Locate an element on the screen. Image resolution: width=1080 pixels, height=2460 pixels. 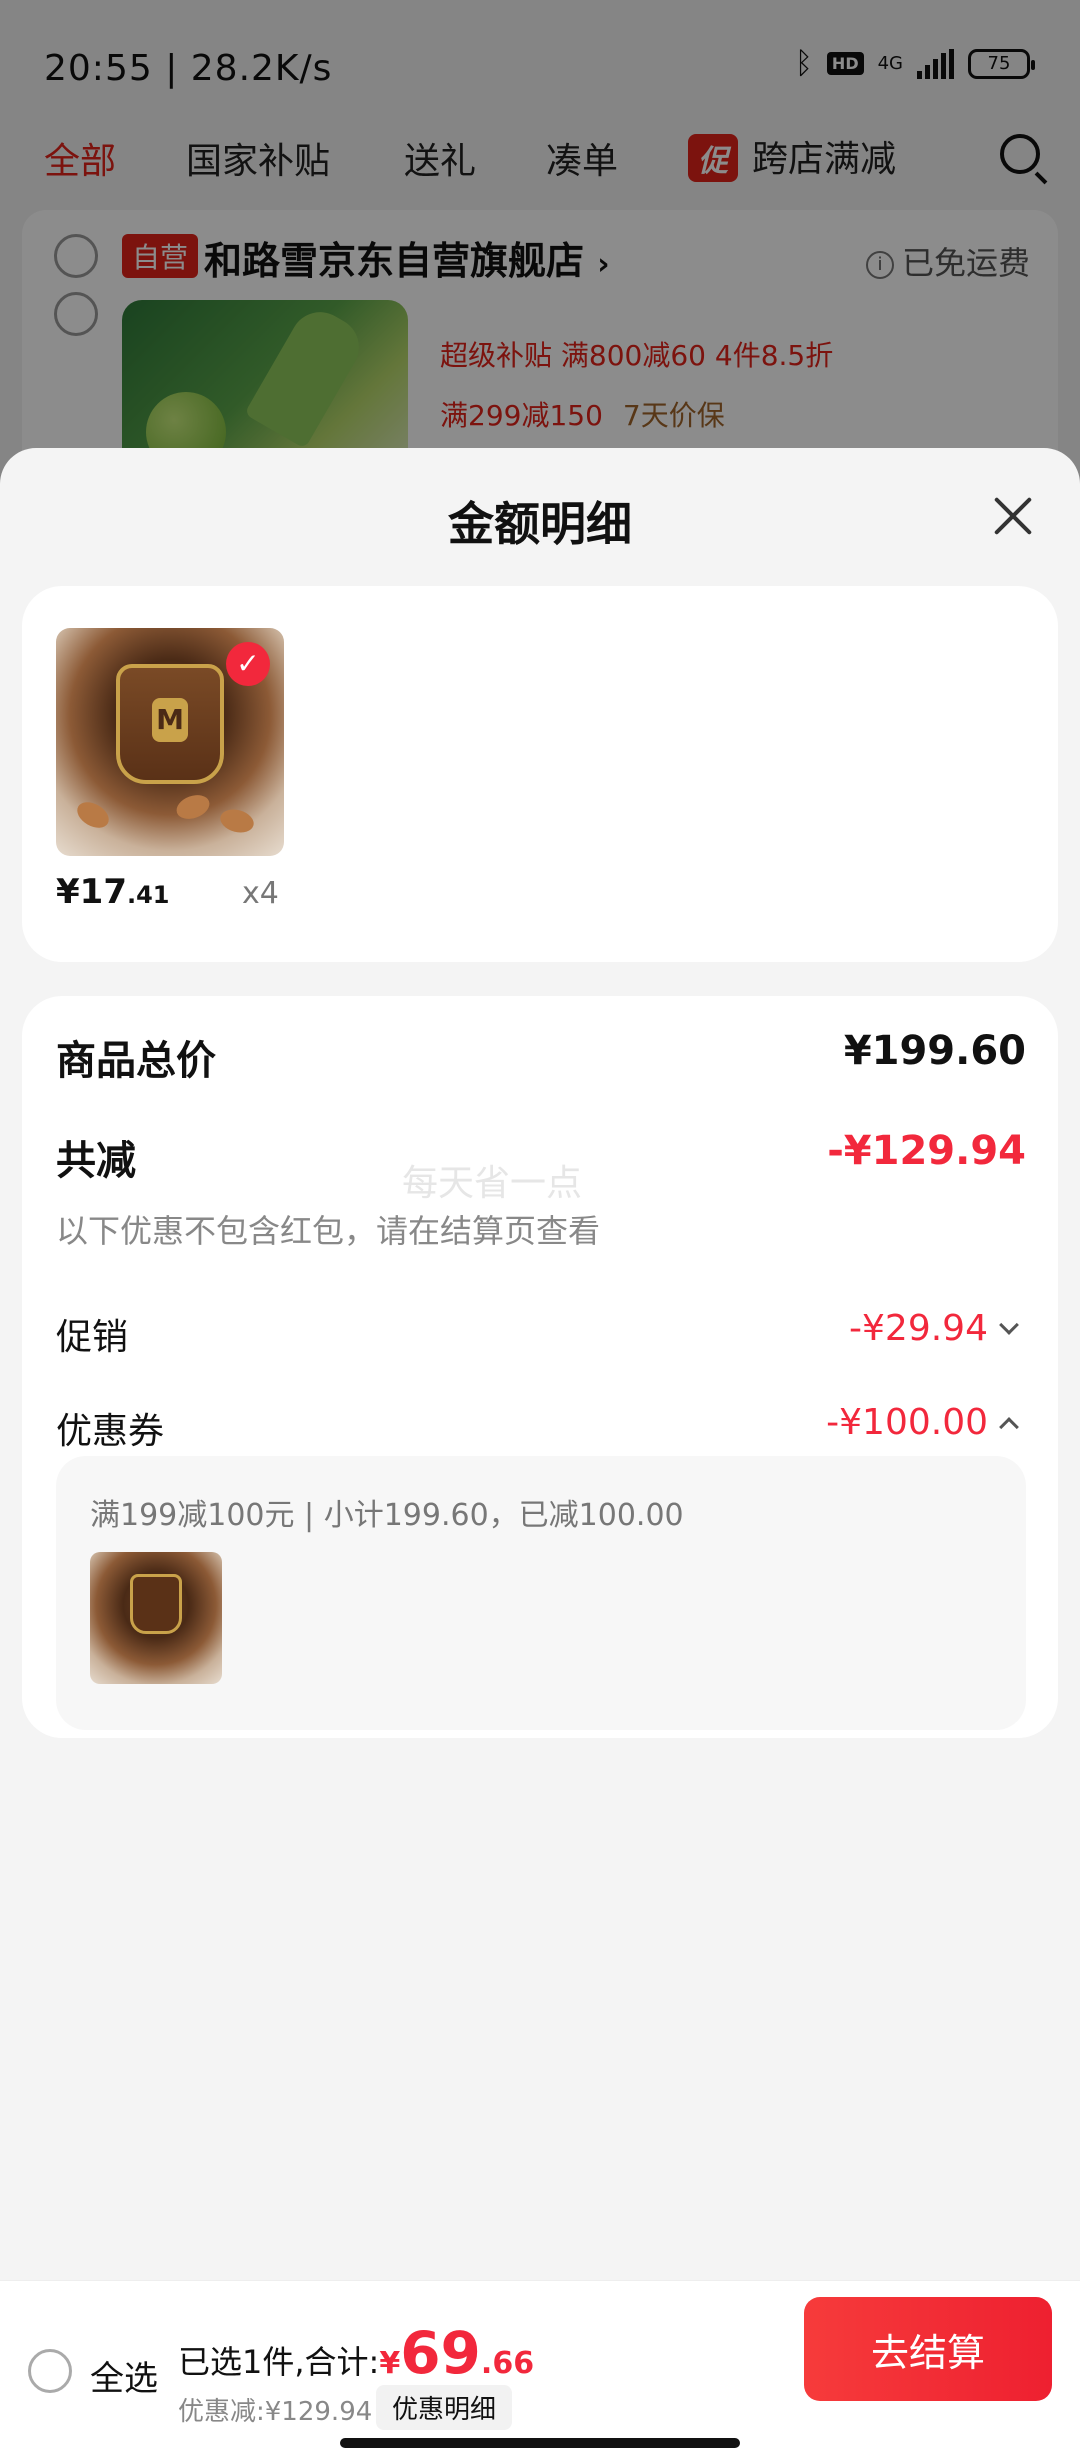
coupon-detail-text: 满199减100元 | 小计199.60，已减100.00 is located at coordinates (387, 1515).